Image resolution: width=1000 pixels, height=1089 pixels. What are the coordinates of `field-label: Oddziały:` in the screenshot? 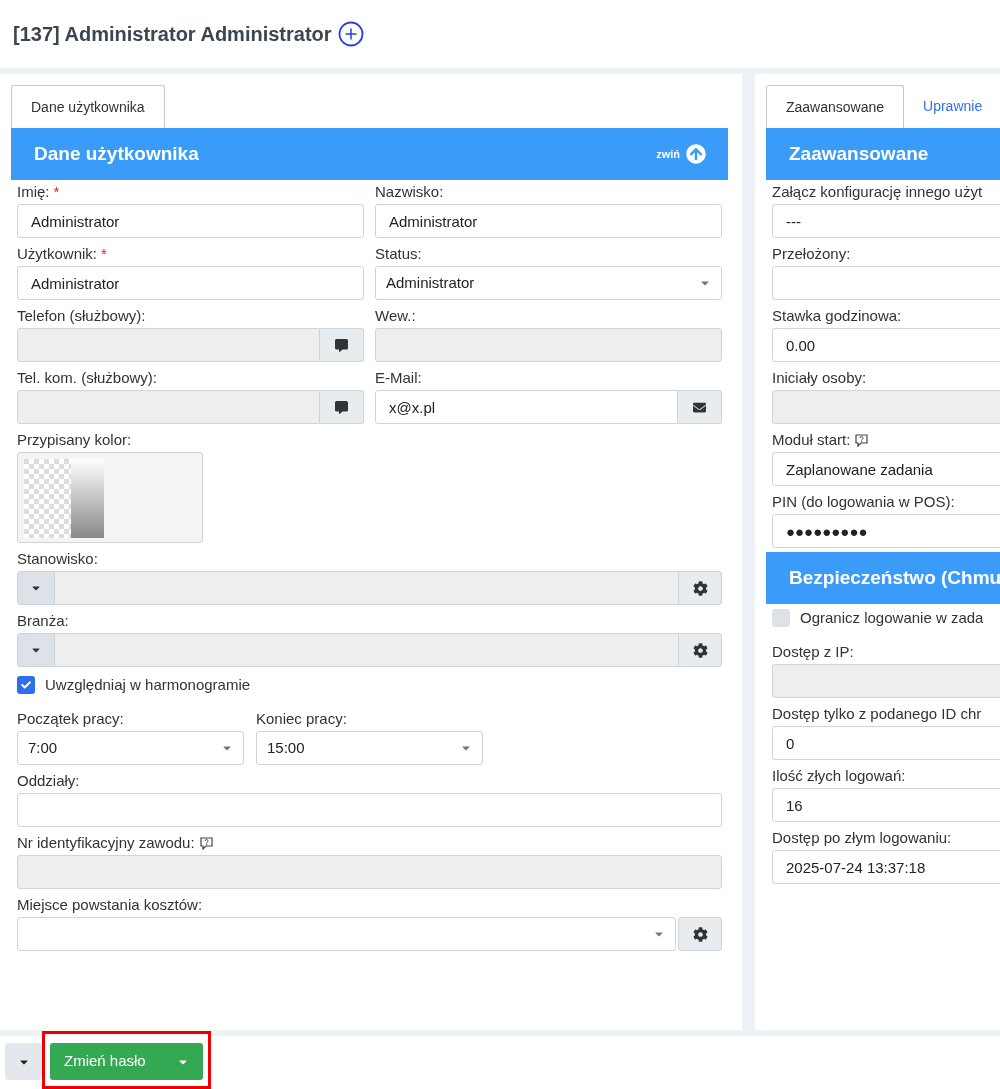 It's located at (48, 780).